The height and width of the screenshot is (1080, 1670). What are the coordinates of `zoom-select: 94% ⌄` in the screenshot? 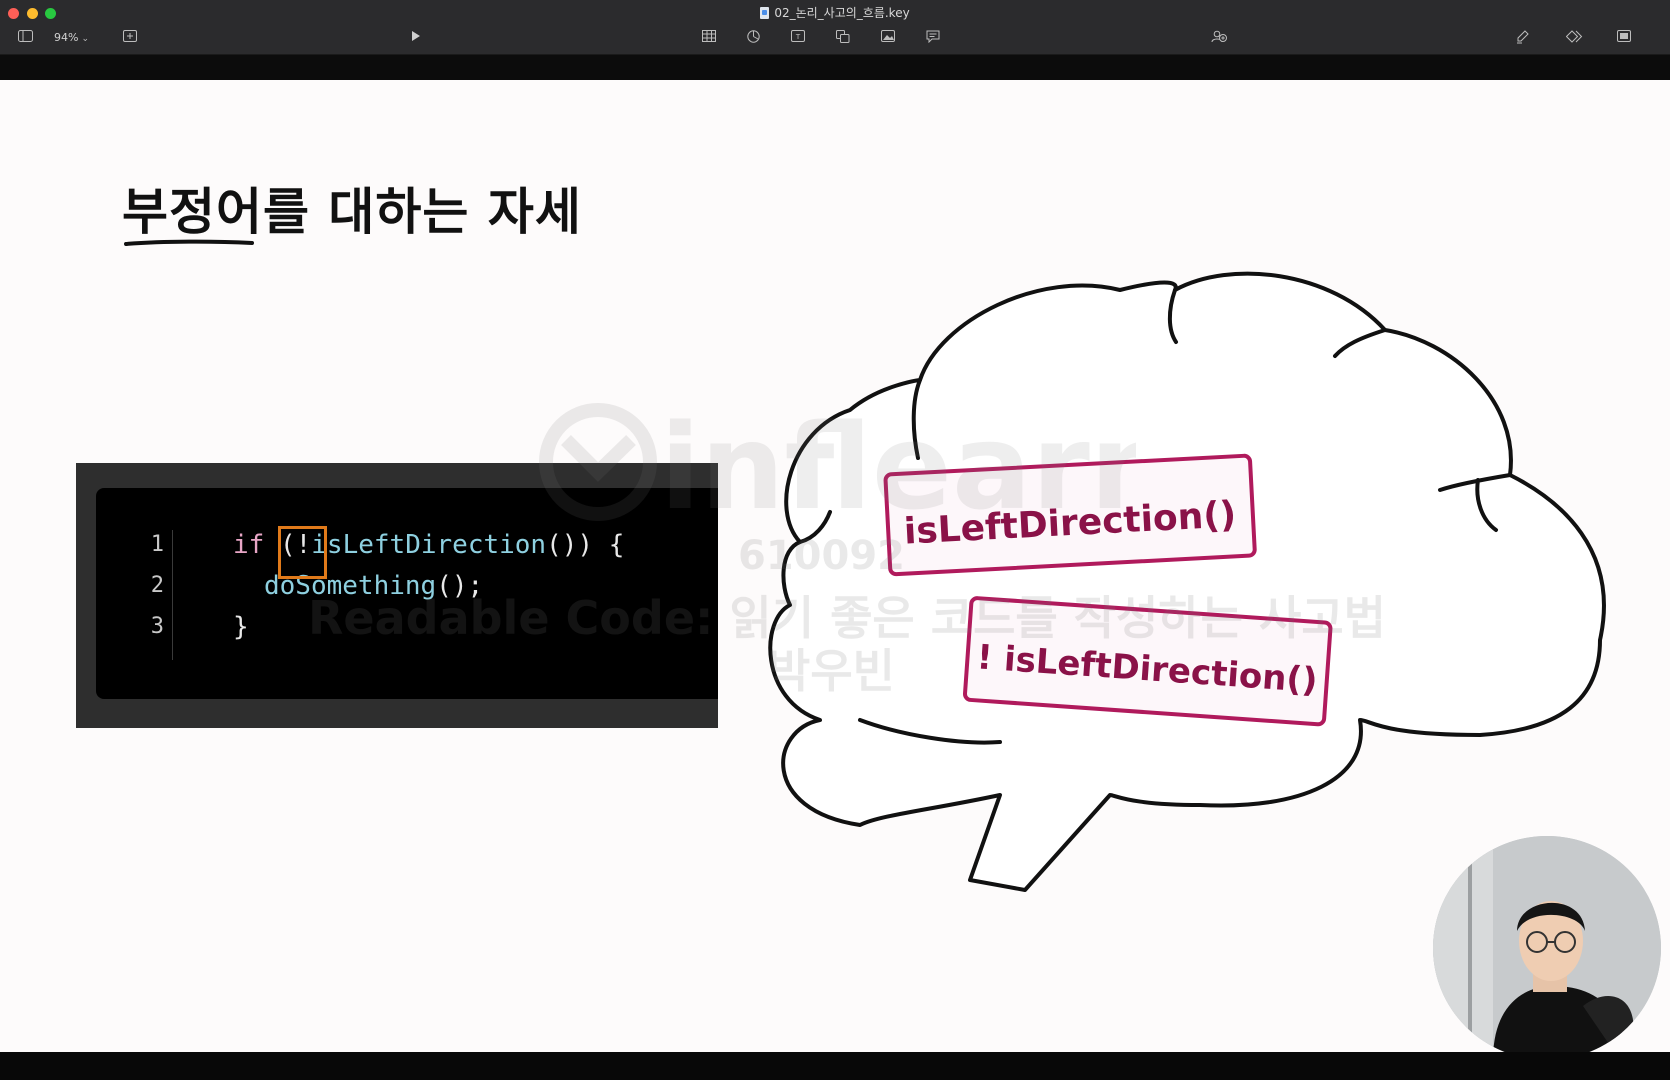 It's located at (77, 37).